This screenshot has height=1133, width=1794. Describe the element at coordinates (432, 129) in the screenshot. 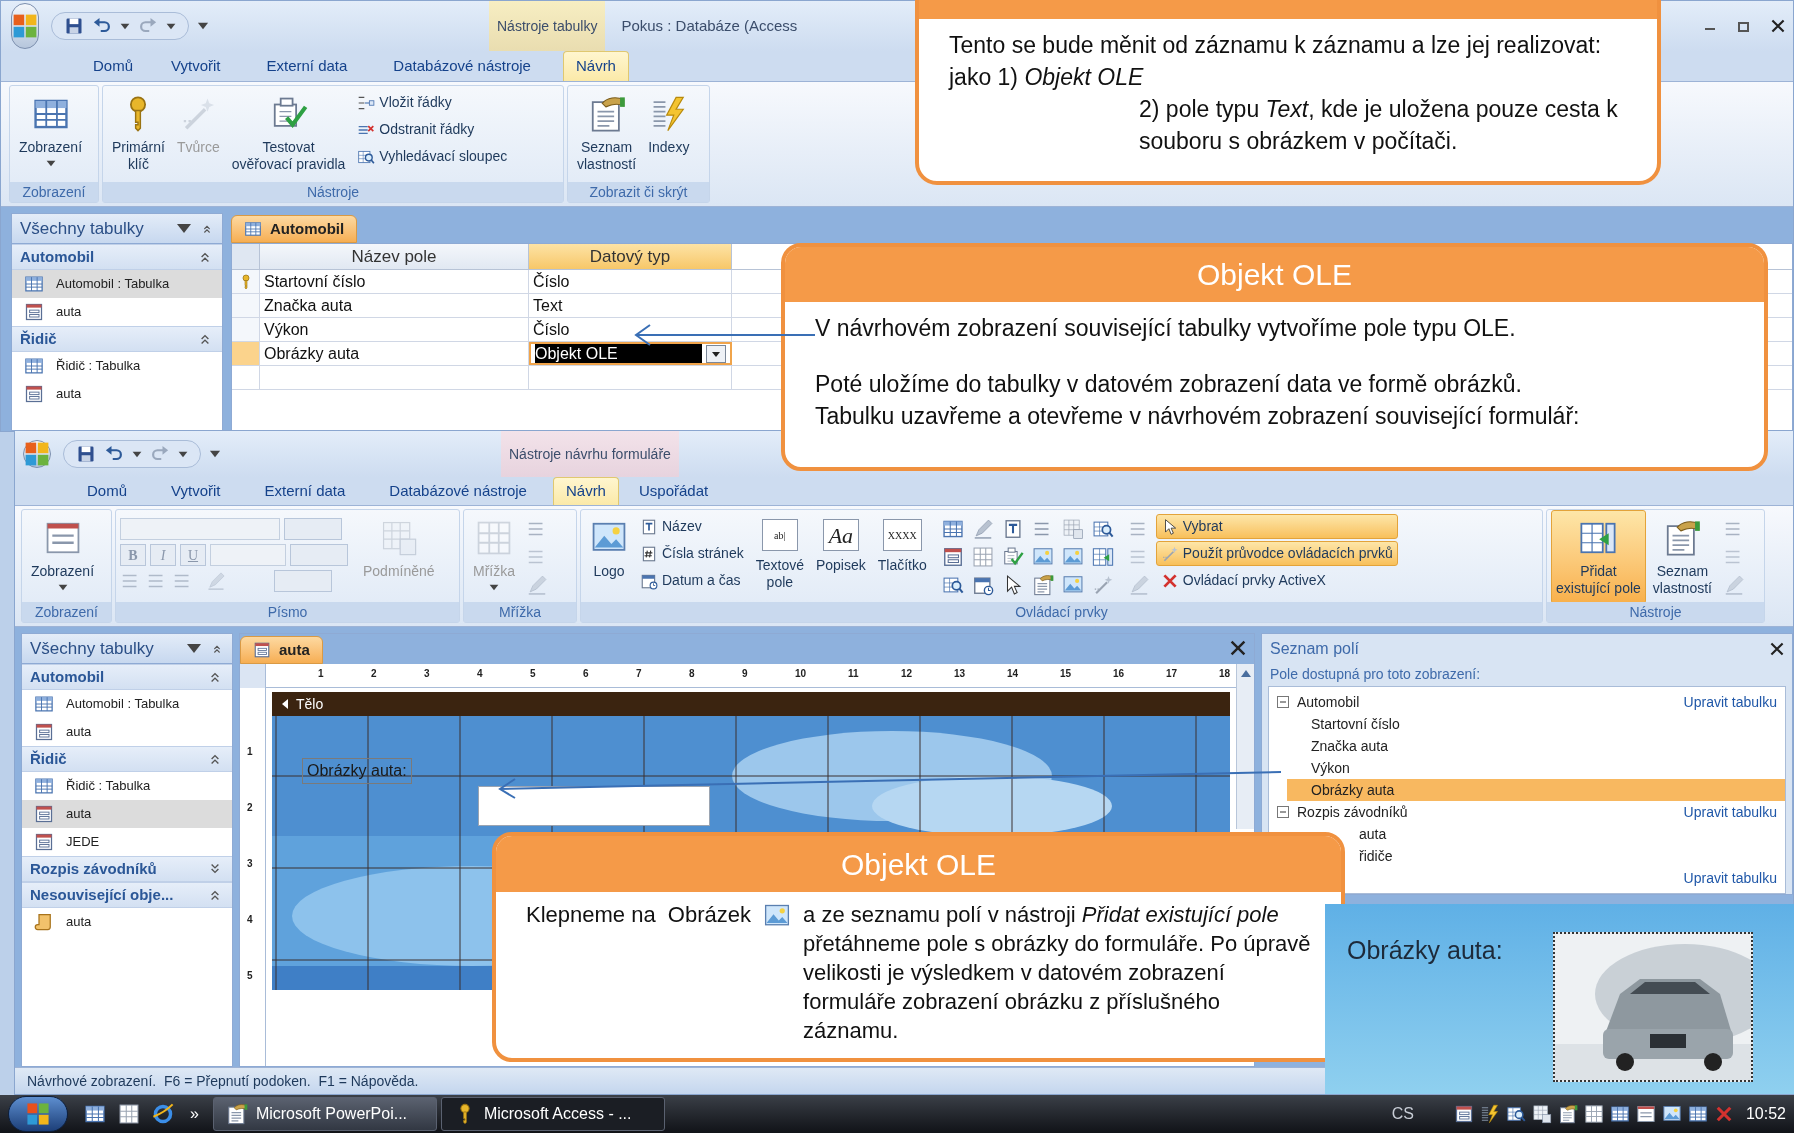

I see `ribbon-button: Odstranit řádky` at that location.